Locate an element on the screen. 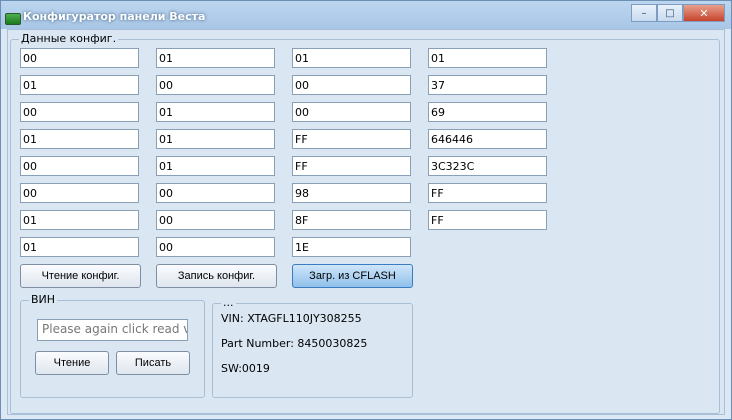  config-field-c2-r7 is located at coordinates (215, 220).